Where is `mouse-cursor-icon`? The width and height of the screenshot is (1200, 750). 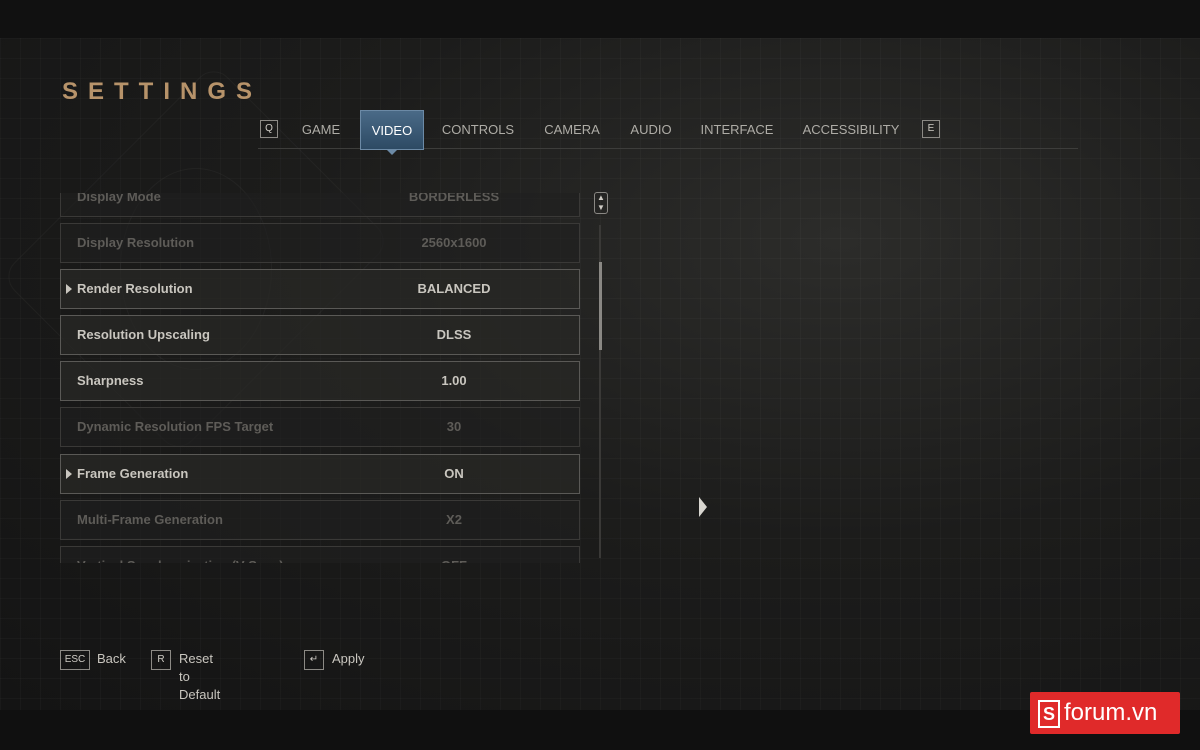 mouse-cursor-icon is located at coordinates (703, 507).